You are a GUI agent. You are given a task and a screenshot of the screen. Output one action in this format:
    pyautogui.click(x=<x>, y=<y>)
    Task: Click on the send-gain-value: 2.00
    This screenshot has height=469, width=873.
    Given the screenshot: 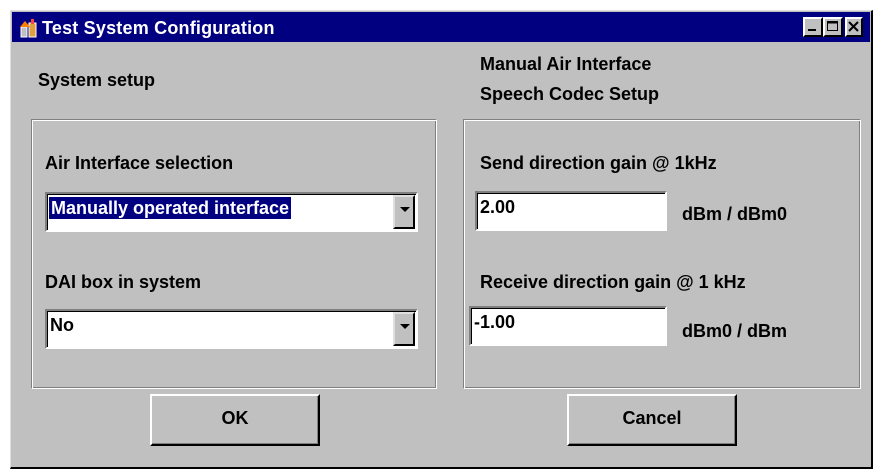 What is the action you would take?
    pyautogui.click(x=498, y=207)
    